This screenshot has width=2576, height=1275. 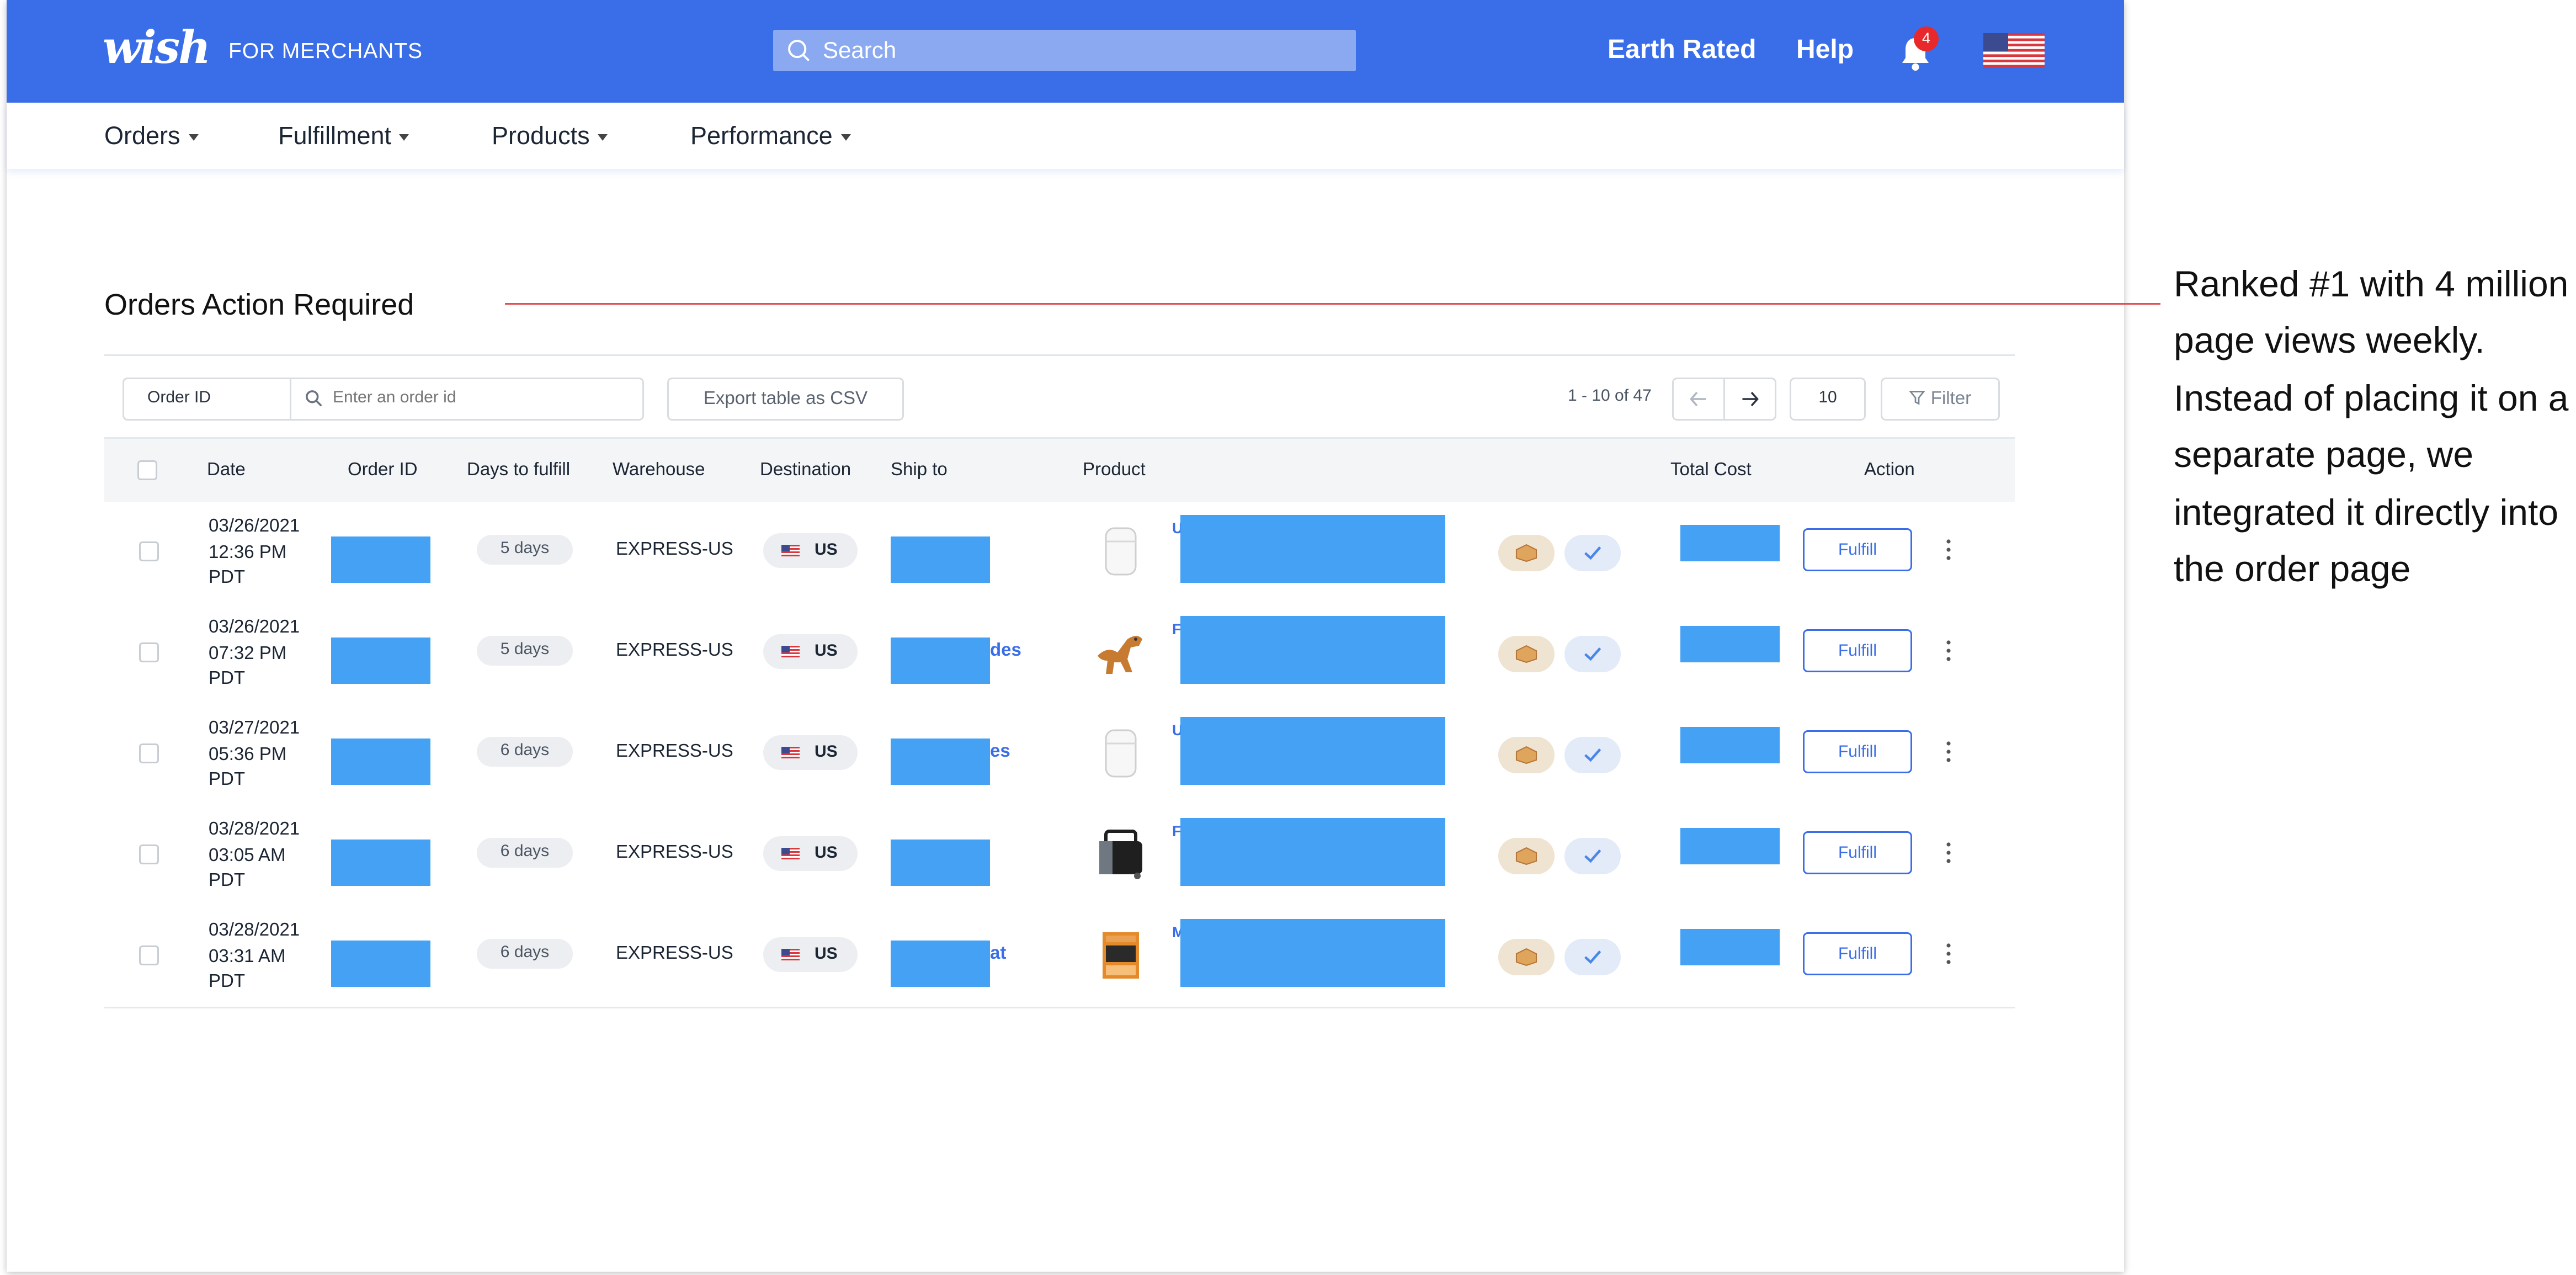 What do you see at coordinates (1064, 51) in the screenshot?
I see `search-bar: Search` at bounding box center [1064, 51].